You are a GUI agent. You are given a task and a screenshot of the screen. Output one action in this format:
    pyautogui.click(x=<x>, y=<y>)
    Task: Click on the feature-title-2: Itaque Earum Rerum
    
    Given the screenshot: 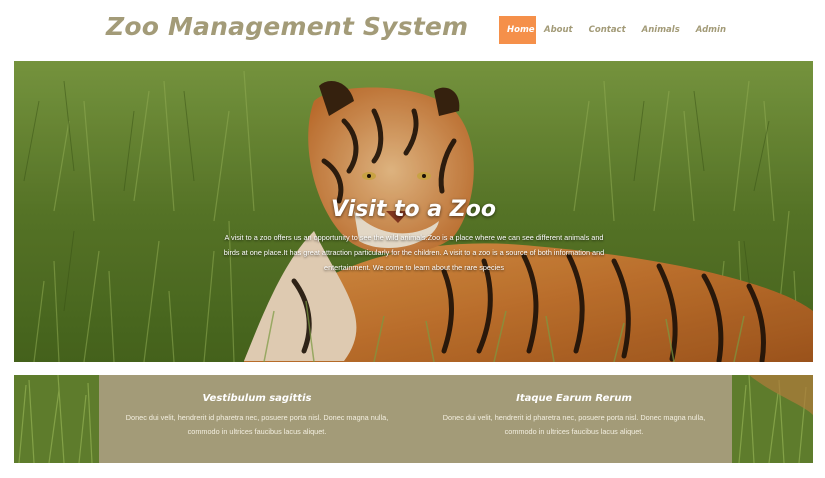 What is the action you would take?
    pyautogui.click(x=574, y=398)
    